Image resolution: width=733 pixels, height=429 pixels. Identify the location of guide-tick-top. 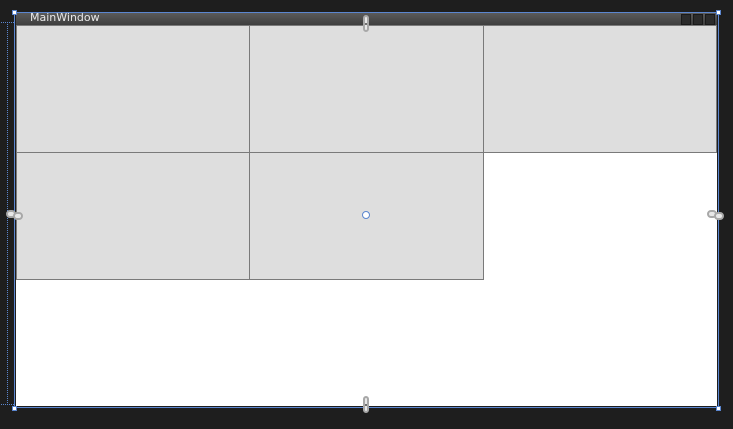
(7, 22).